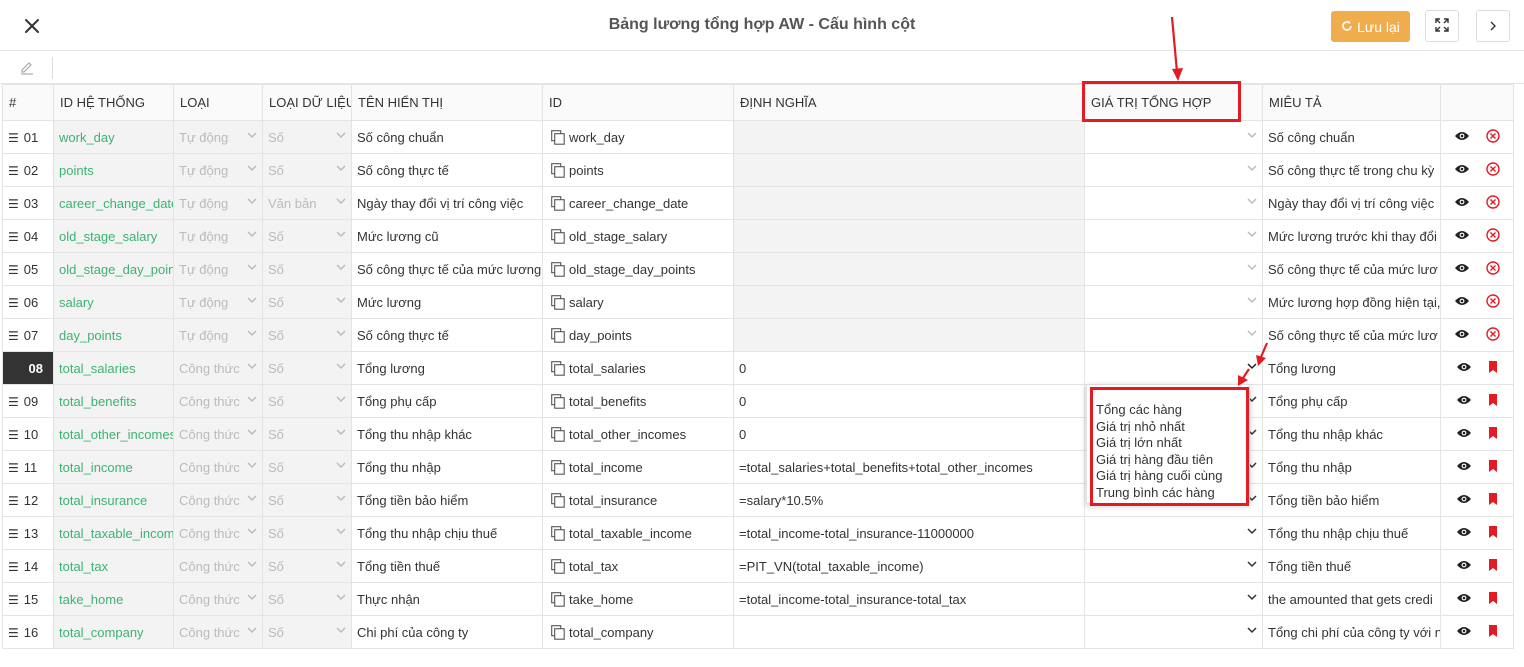 The image size is (1524, 667). I want to click on description-cell: Tổng phụ cấp, so click(1351, 401).